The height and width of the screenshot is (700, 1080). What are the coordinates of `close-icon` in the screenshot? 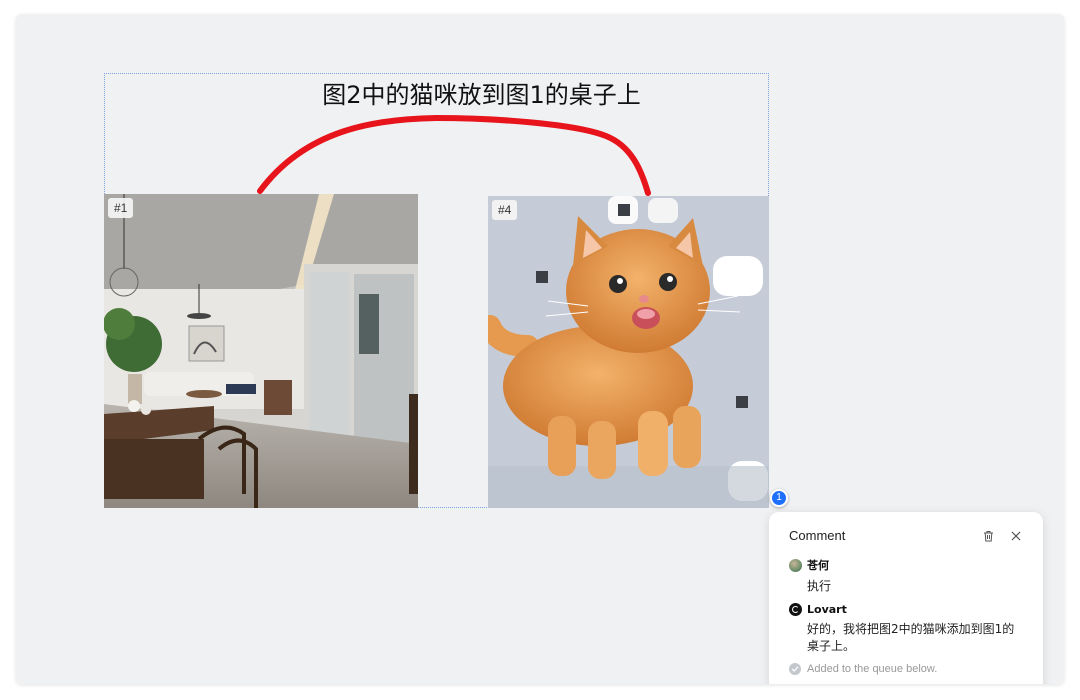 It's located at (1016, 536).